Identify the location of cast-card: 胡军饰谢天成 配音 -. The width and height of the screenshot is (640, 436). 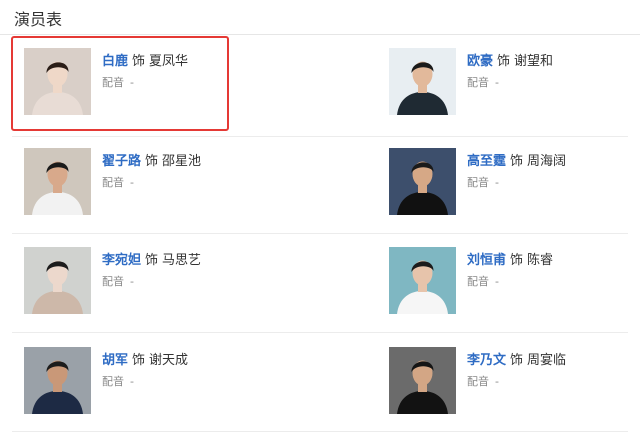
(119, 375).